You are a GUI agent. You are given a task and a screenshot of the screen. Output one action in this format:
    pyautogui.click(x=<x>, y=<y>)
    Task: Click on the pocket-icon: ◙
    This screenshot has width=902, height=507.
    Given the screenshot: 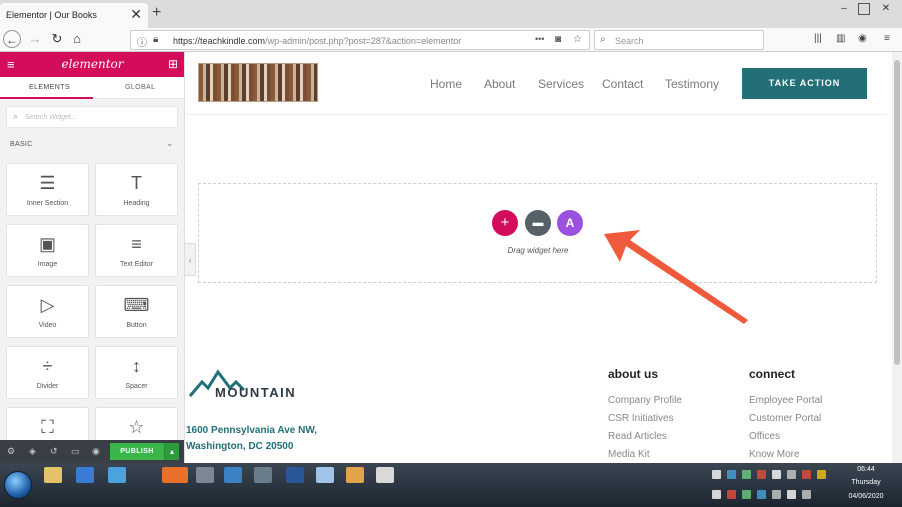 What is the action you would take?
    pyautogui.click(x=558, y=39)
    